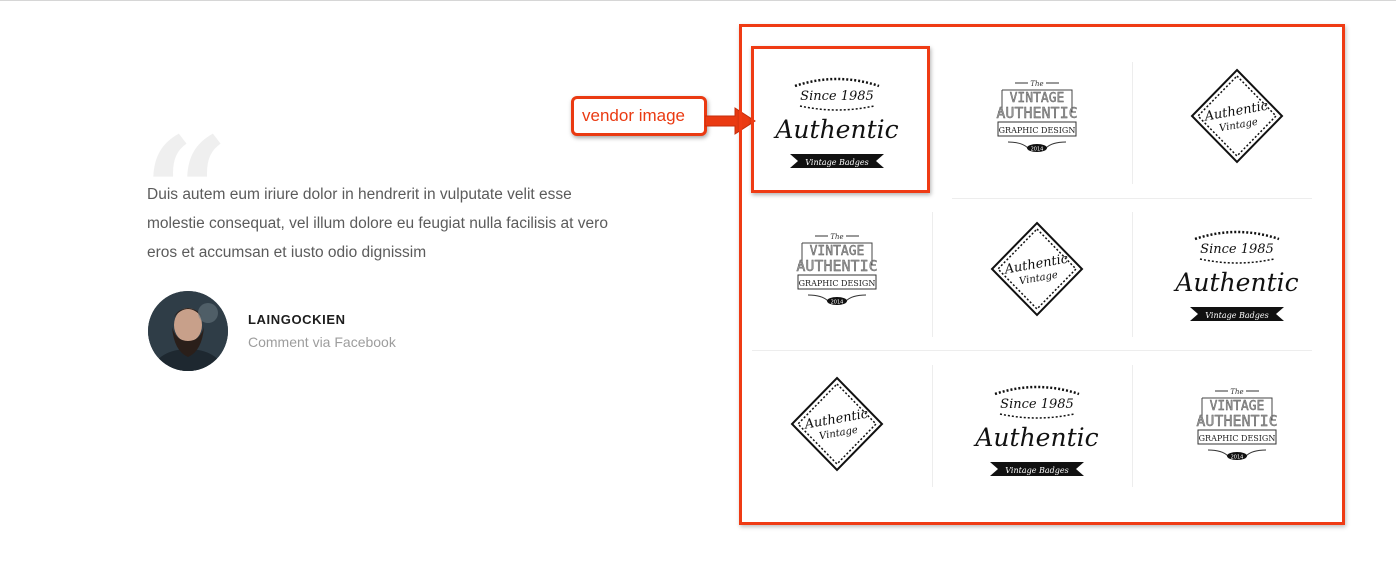 The width and height of the screenshot is (1396, 562). What do you see at coordinates (297, 319) in the screenshot?
I see `author-name: LAINGOCKIEN` at bounding box center [297, 319].